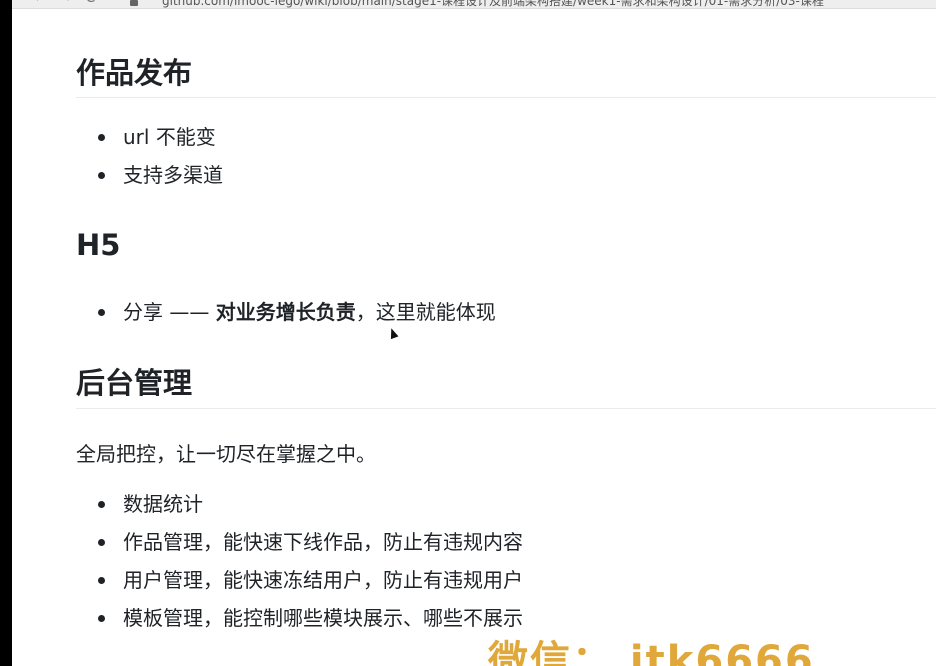 Image resolution: width=936 pixels, height=666 pixels. I want to click on list-item: url 不能变, so click(149, 137).